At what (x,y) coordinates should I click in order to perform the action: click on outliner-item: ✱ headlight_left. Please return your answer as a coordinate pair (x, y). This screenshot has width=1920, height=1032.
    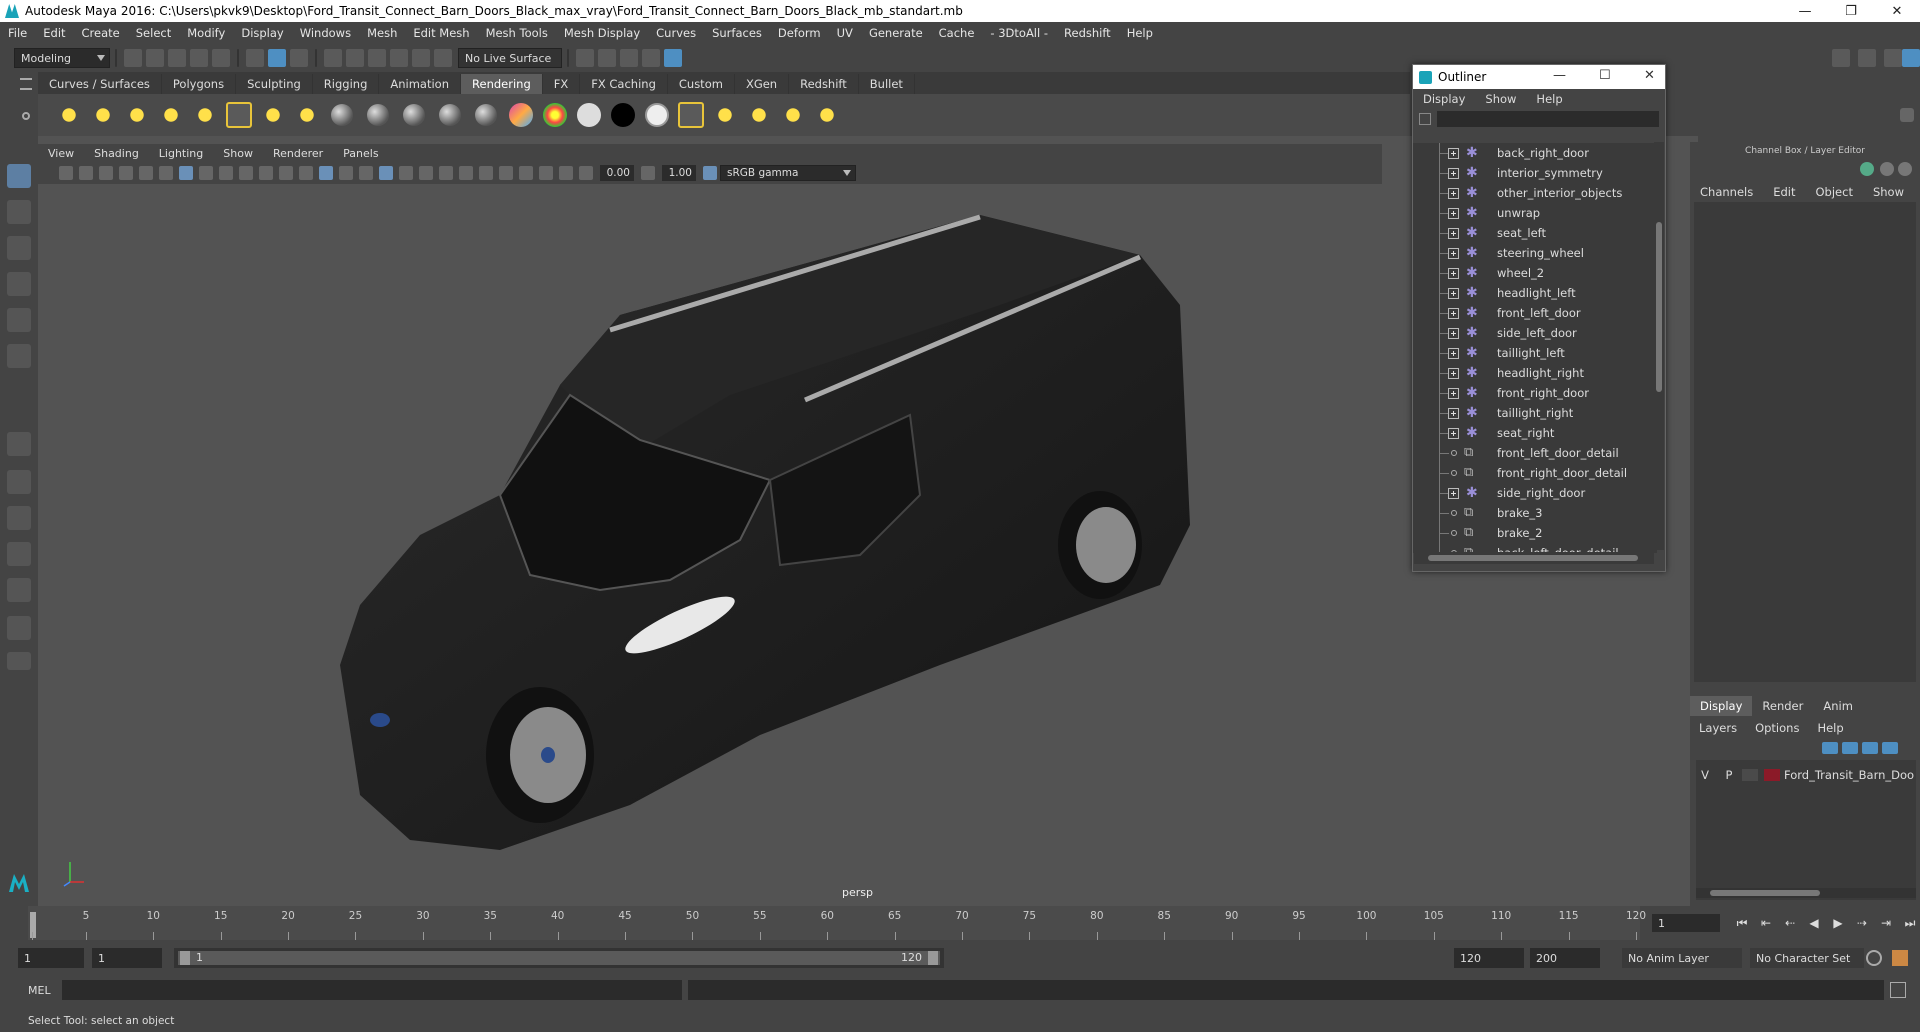
    Looking at the image, I should click on (1535, 293).